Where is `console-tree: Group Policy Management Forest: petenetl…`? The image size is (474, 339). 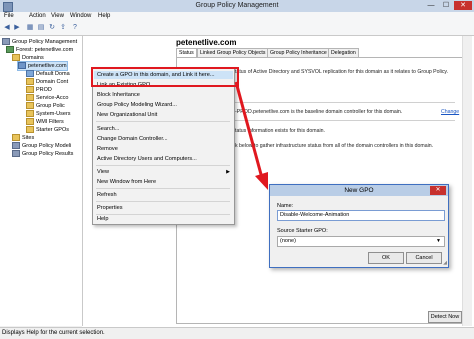
console-tree: Group Policy Management Forest: petenetl… is located at coordinates (41, 181).